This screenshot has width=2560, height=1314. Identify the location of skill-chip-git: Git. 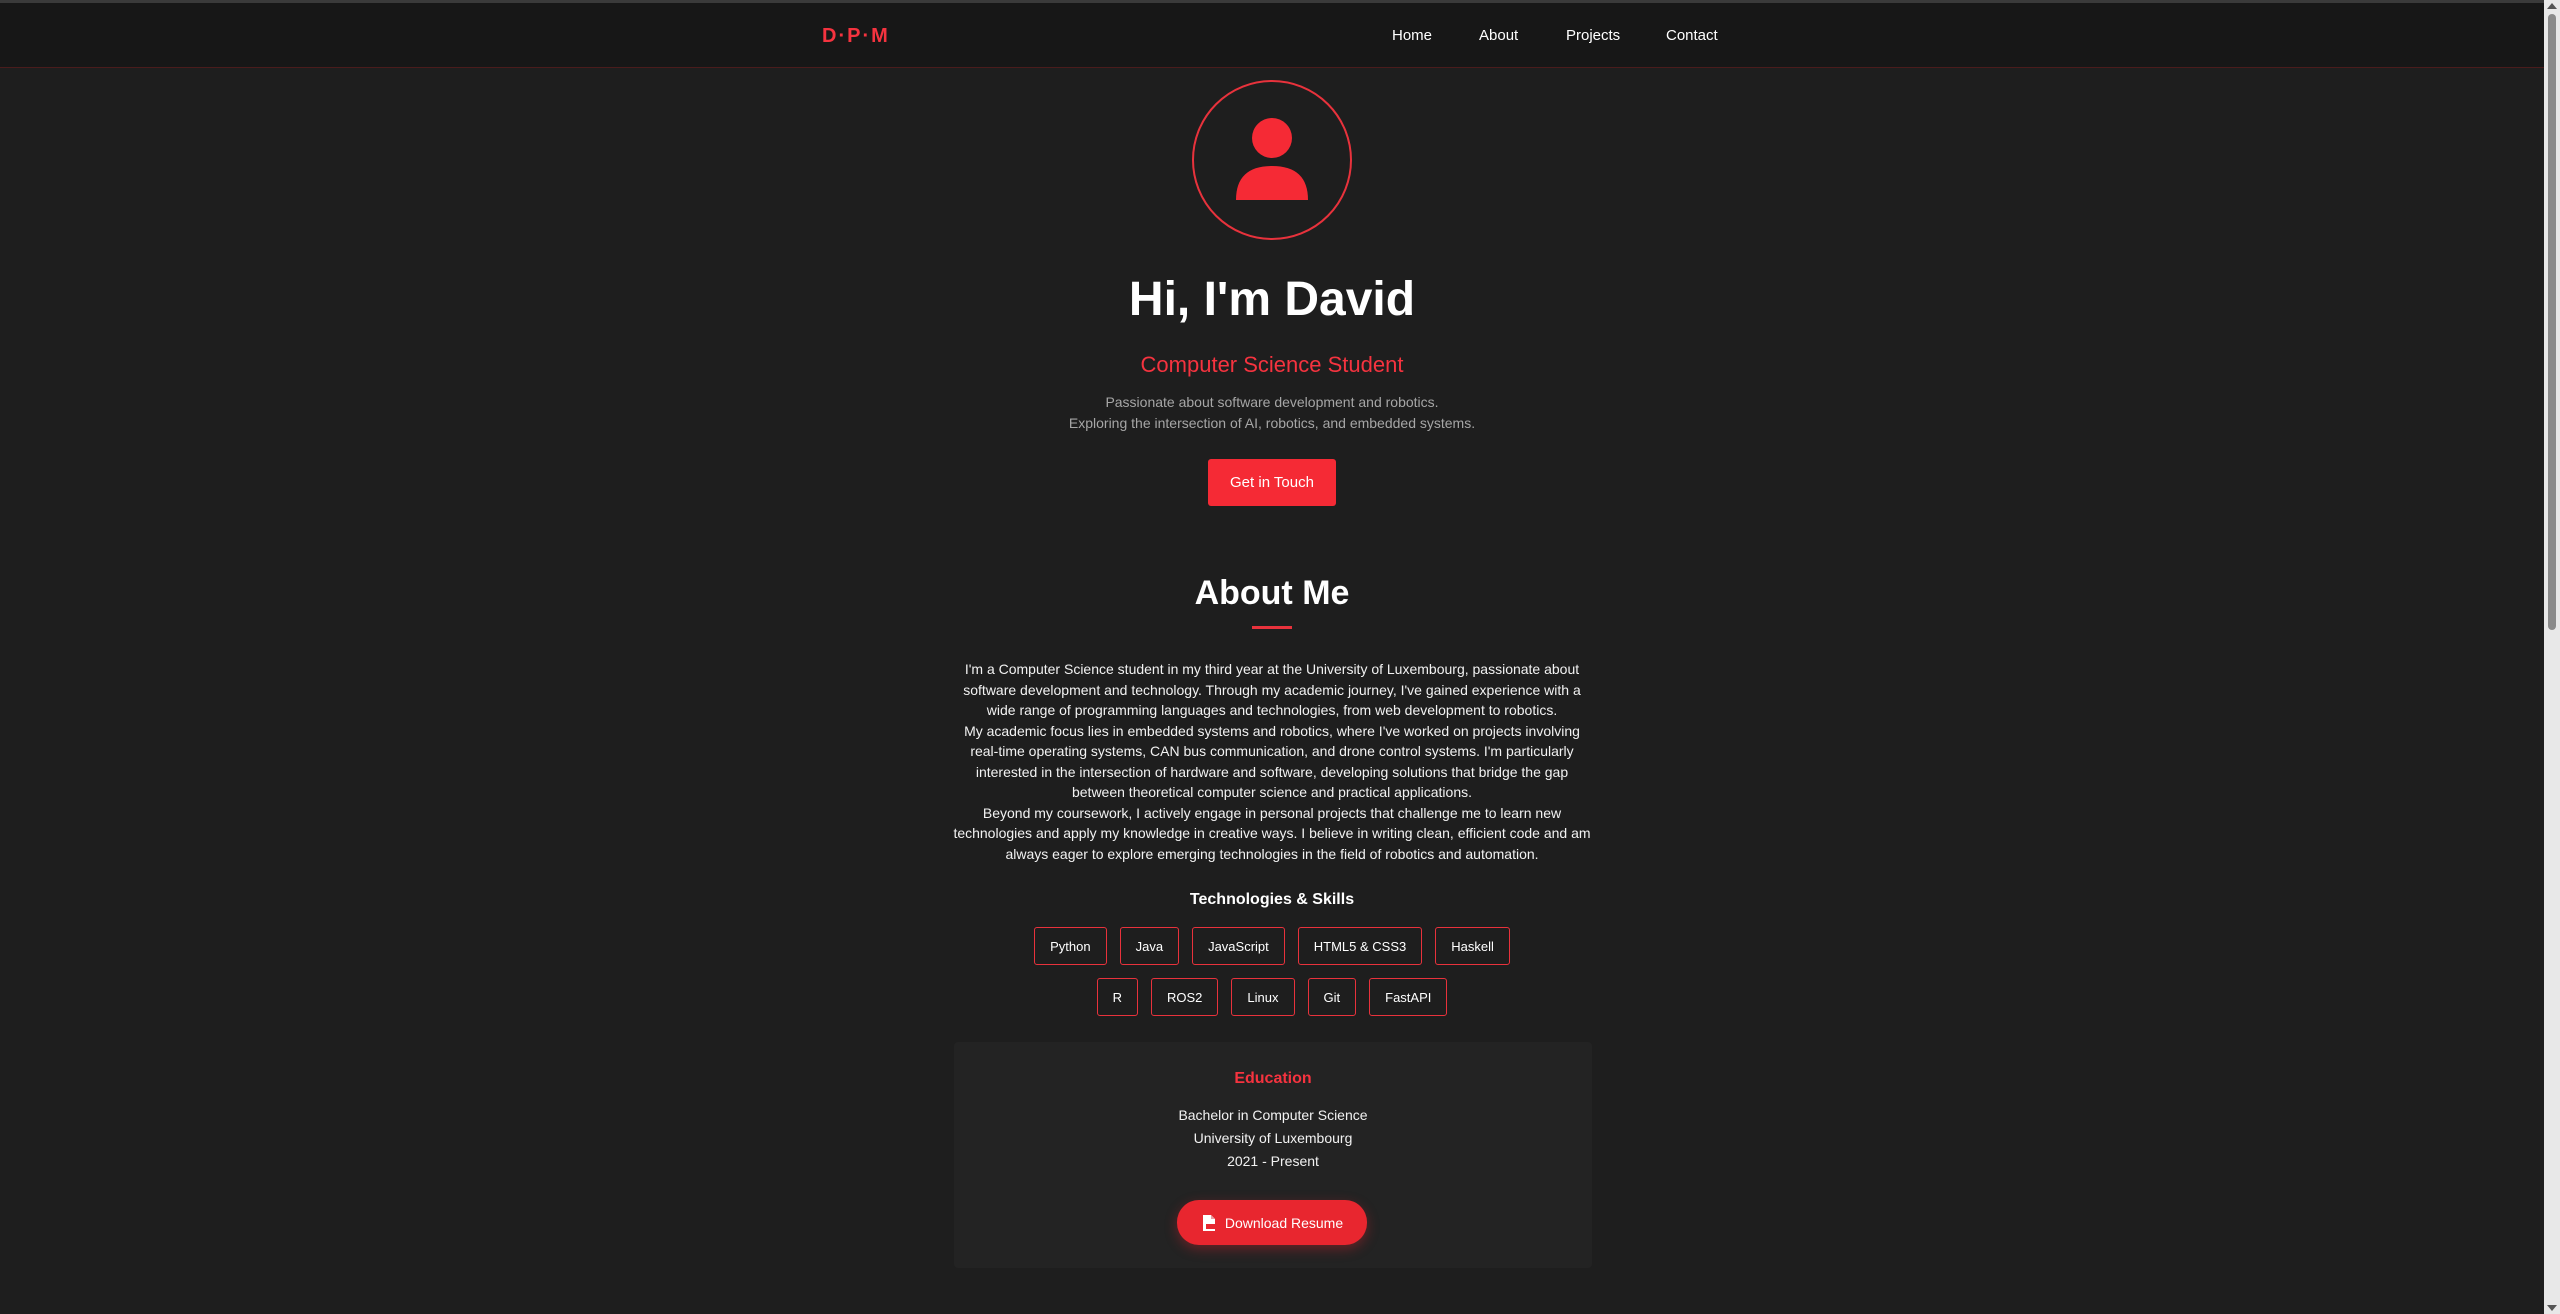
(1332, 997).